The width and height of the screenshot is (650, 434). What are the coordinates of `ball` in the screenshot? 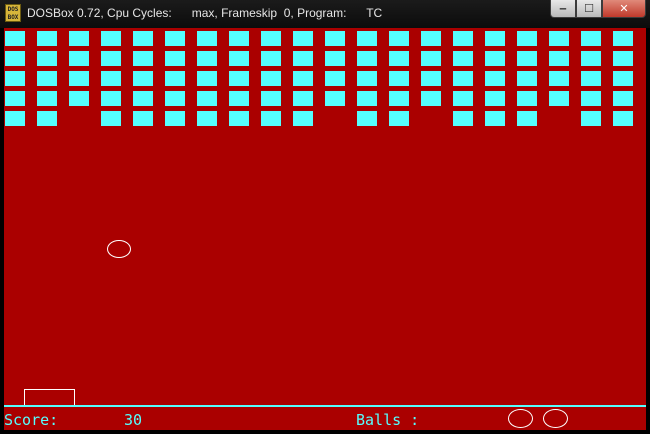 It's located at (119, 249).